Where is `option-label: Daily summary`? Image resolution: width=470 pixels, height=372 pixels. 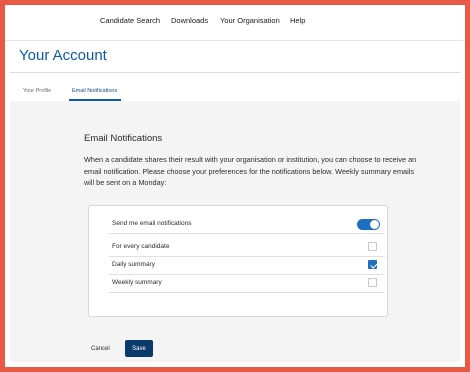
option-label: Daily summary is located at coordinates (133, 264).